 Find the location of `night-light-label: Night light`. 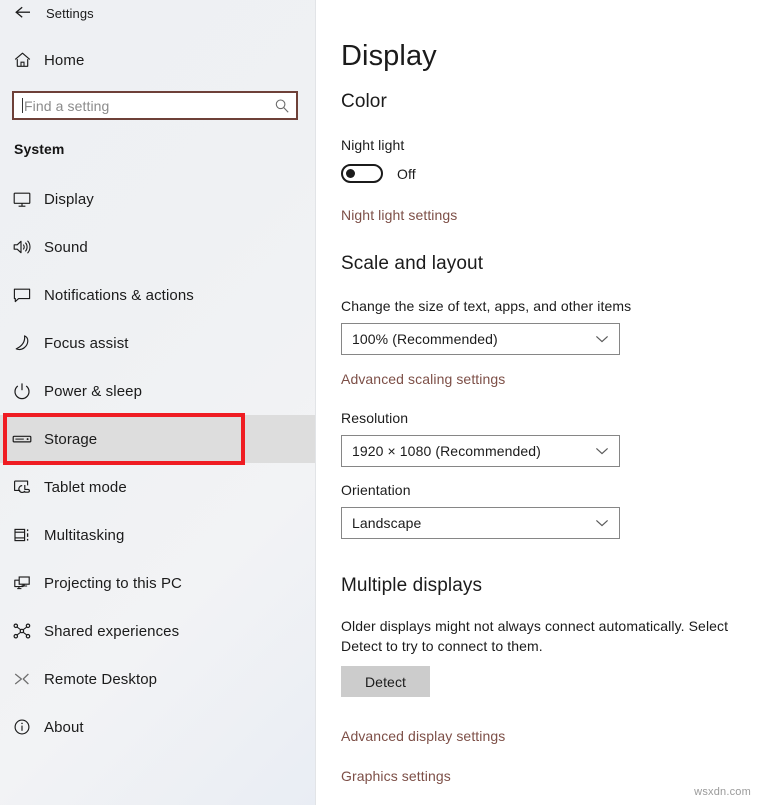

night-light-label: Night light is located at coordinates (373, 145).